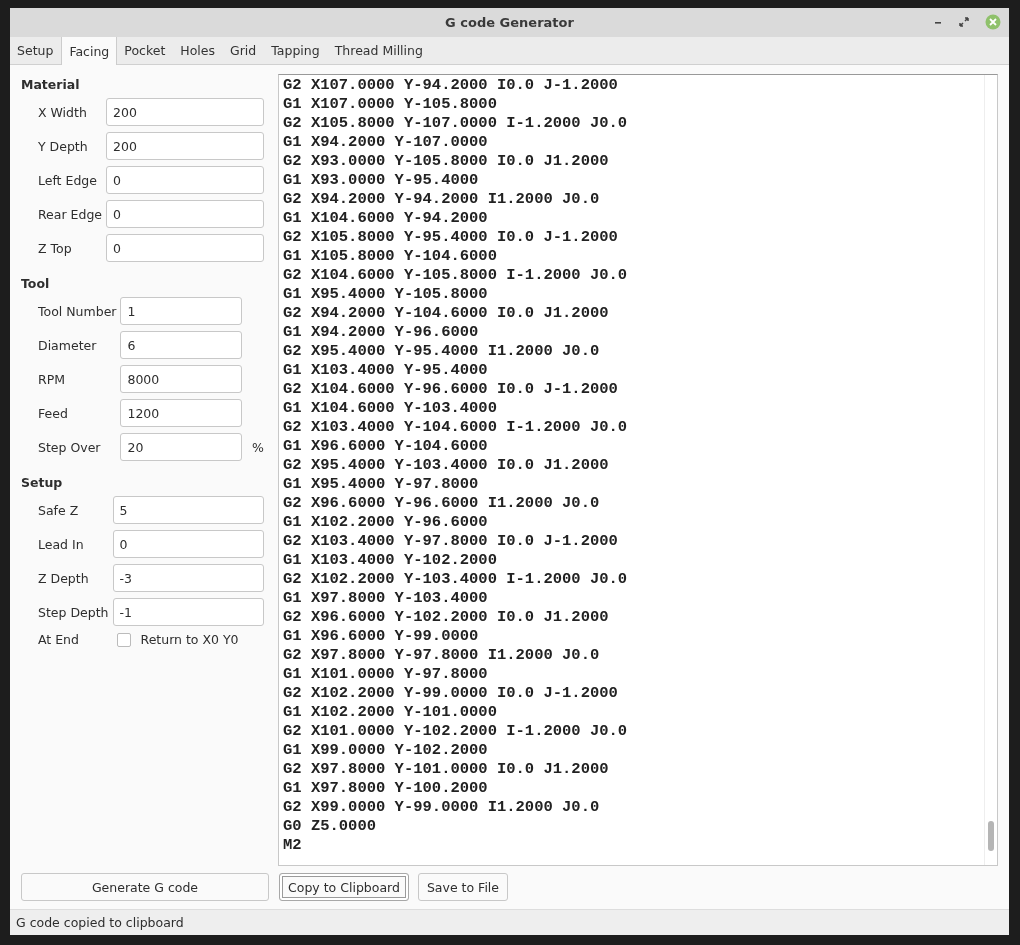 The width and height of the screenshot is (1020, 945). I want to click on code-line: G2 X95.4000 Y-103.4000 I0.0 J1.2000, so click(446, 465).